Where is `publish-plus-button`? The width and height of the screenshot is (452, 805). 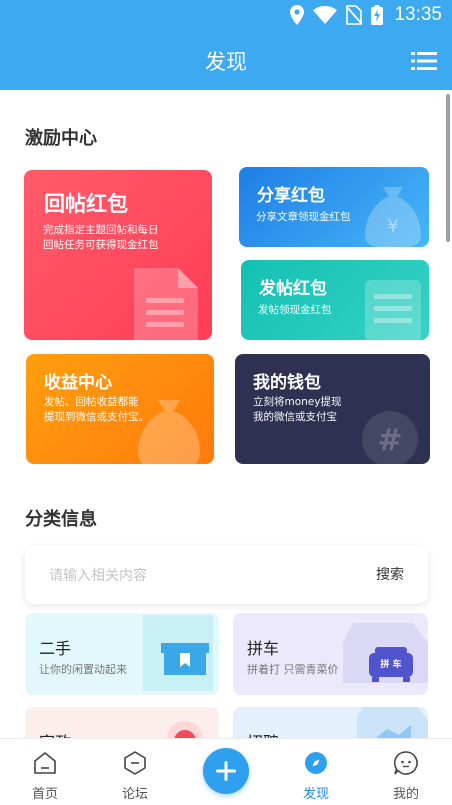 publish-plus-button is located at coordinates (226, 771).